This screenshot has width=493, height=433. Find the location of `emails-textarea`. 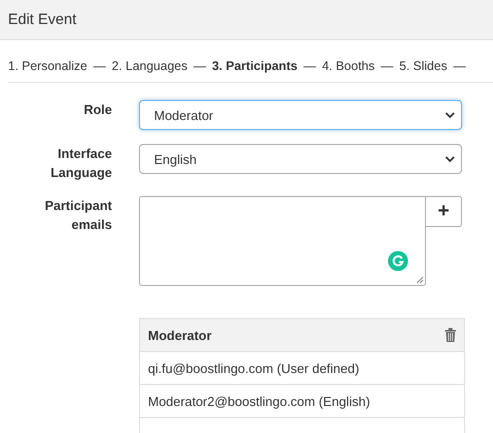

emails-textarea is located at coordinates (282, 241).